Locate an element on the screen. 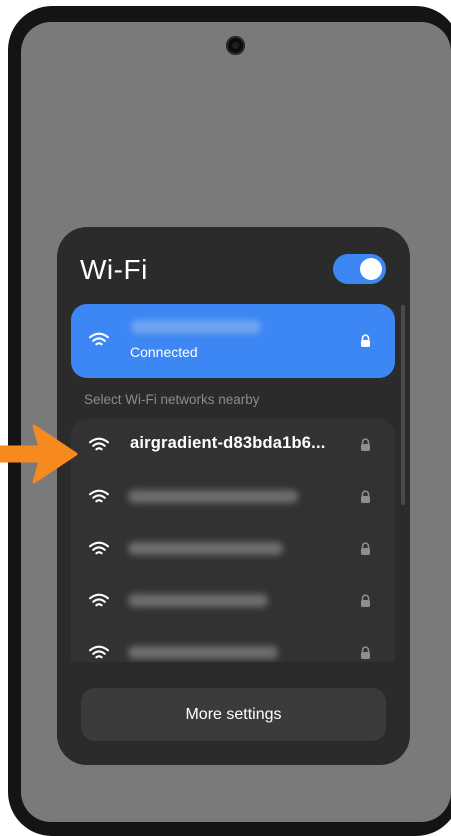 This screenshot has width=451, height=836. connected-network-card: Connected is located at coordinates (233, 341).